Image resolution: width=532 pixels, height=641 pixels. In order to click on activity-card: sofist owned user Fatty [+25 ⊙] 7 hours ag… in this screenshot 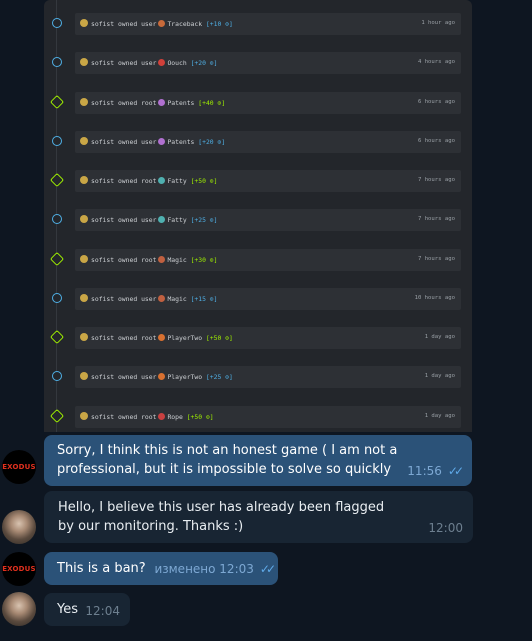, I will do `click(268, 220)`.